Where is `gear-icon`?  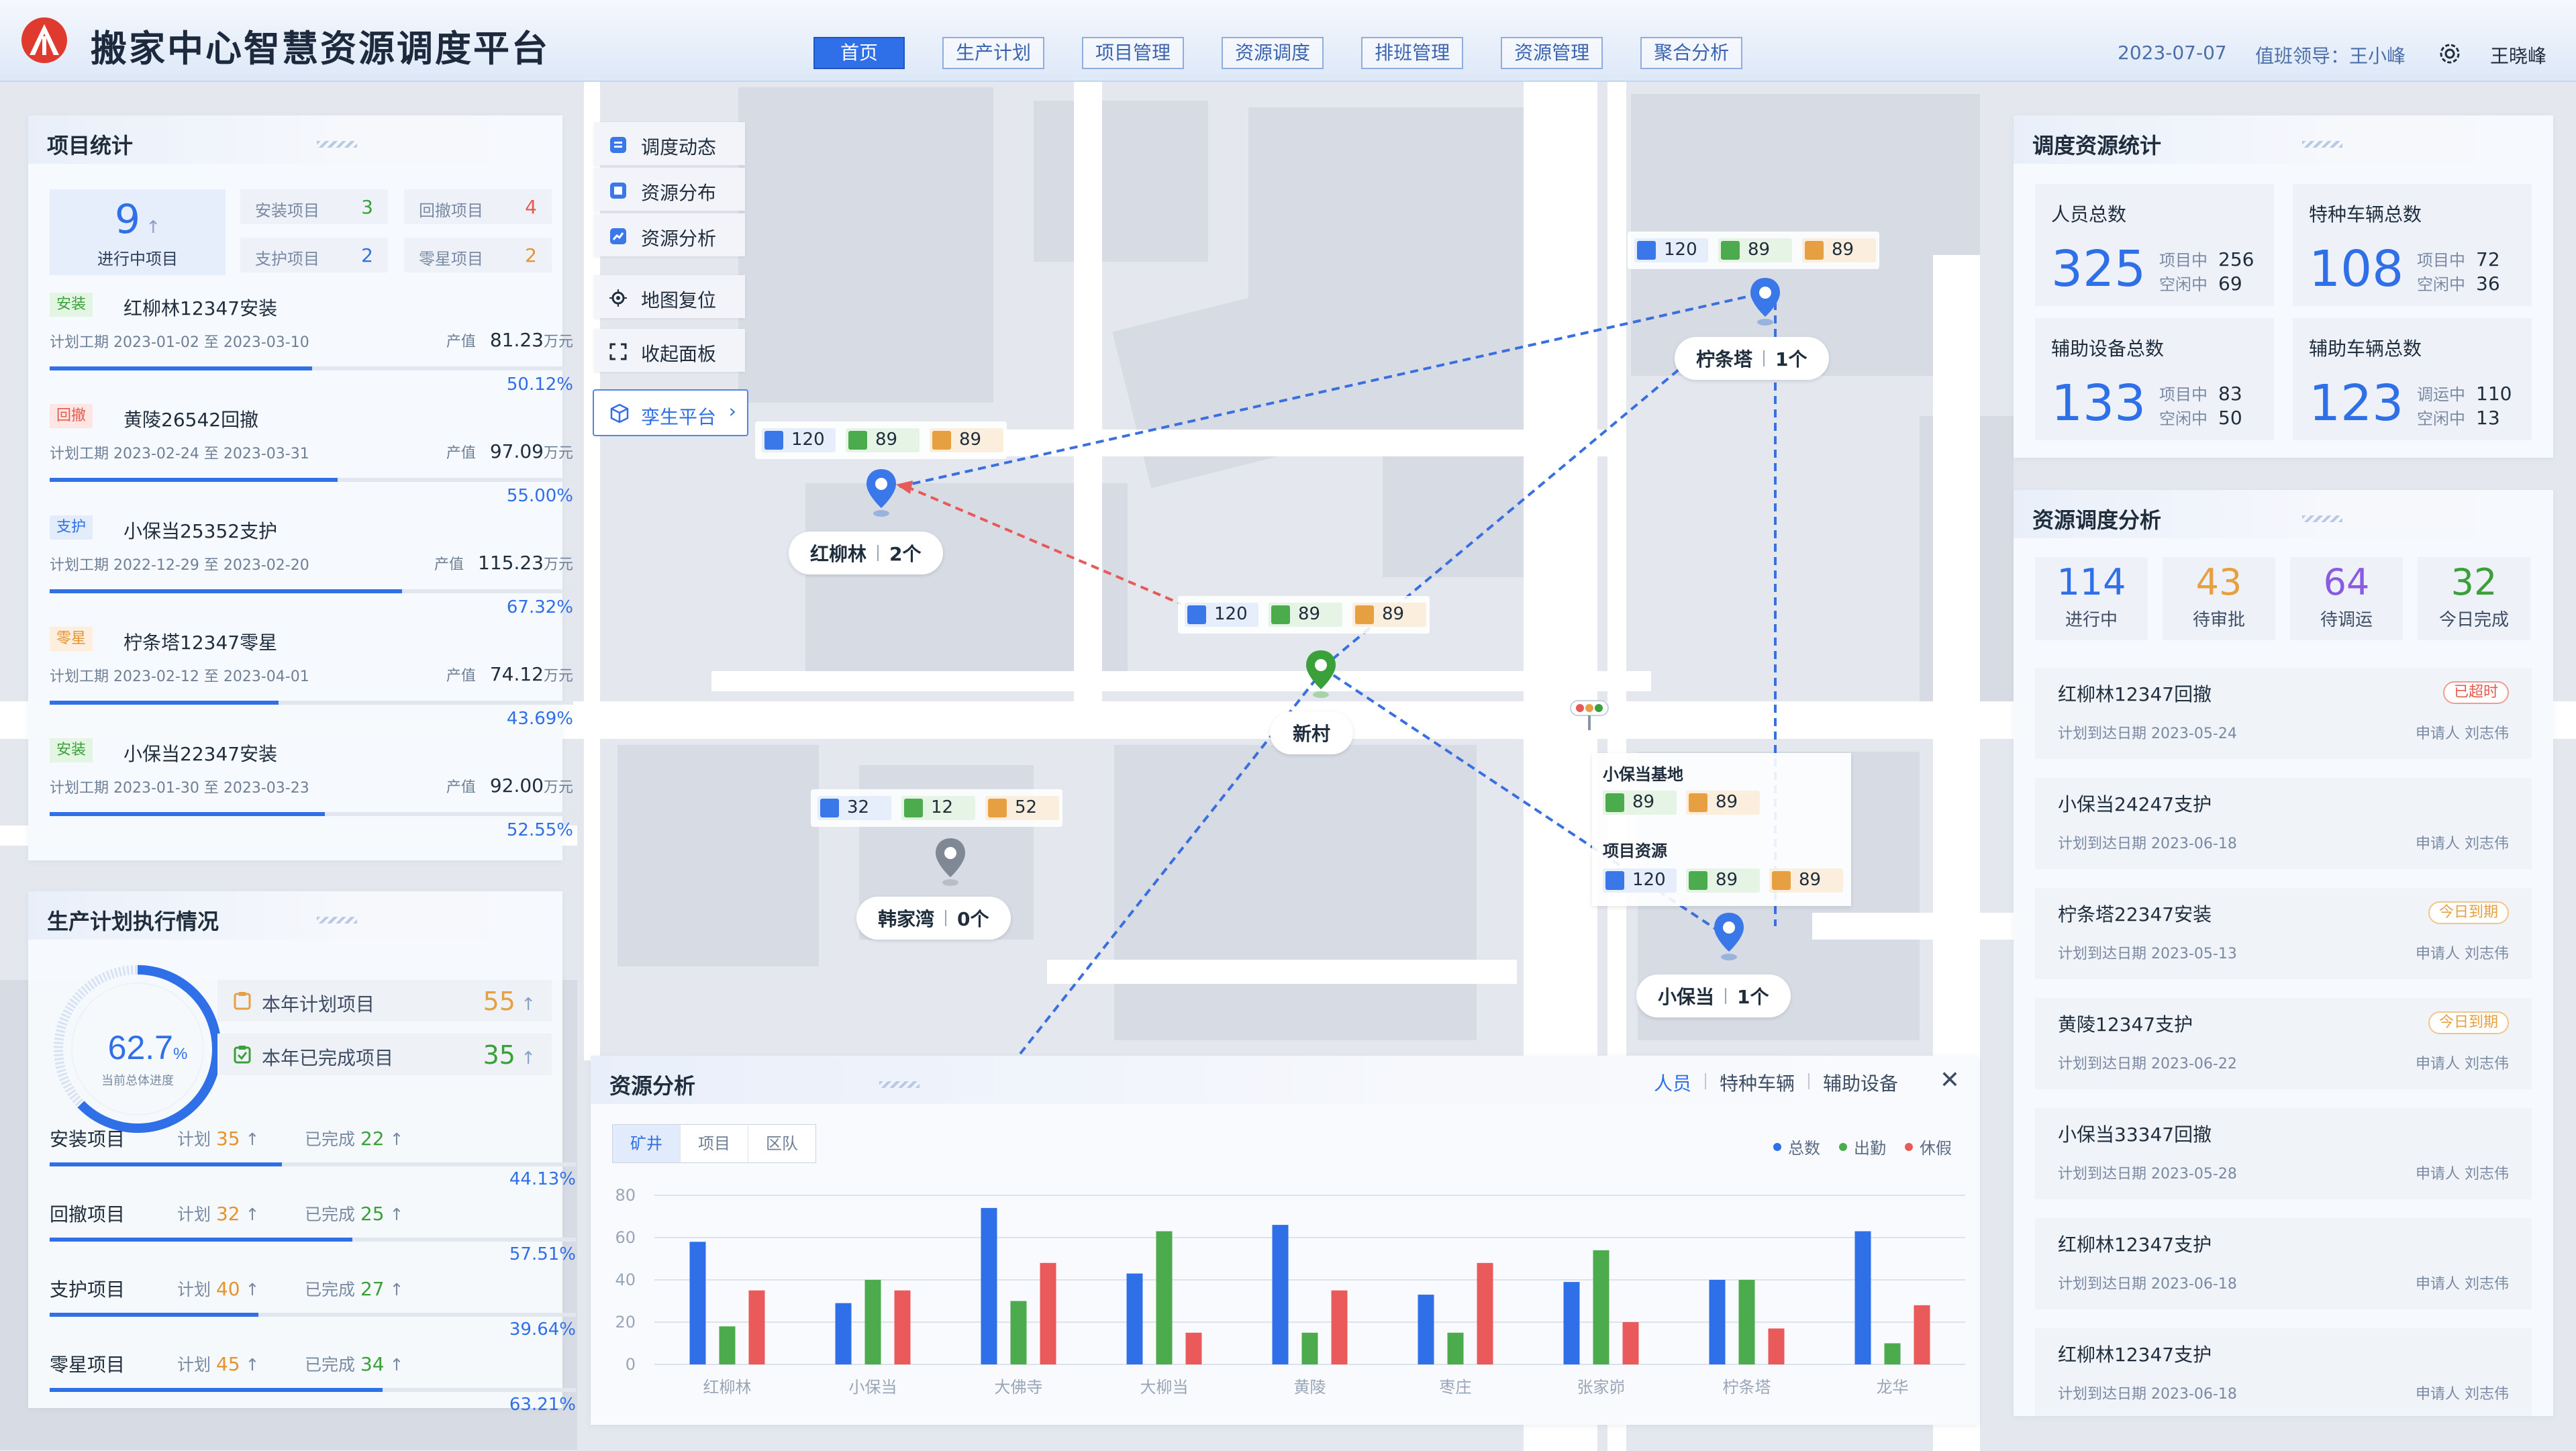
gear-icon is located at coordinates (2449, 54).